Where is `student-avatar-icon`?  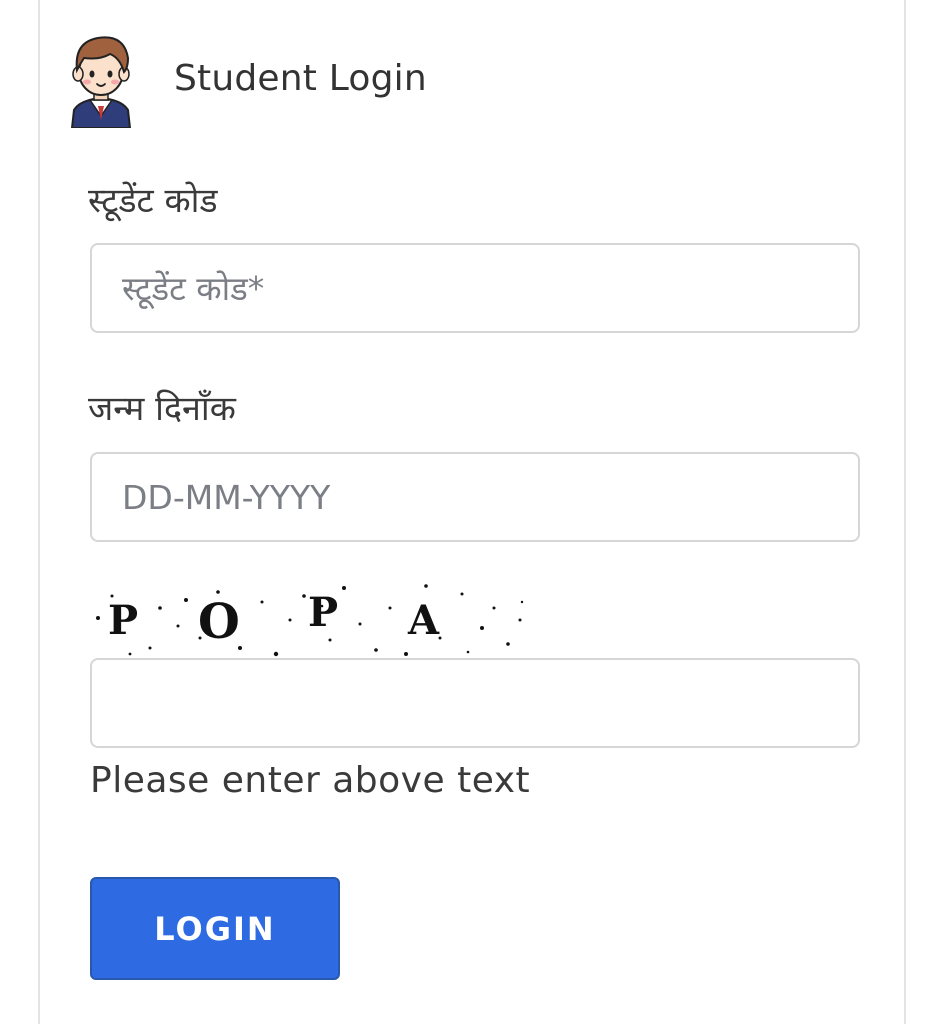 student-avatar-icon is located at coordinates (101, 82).